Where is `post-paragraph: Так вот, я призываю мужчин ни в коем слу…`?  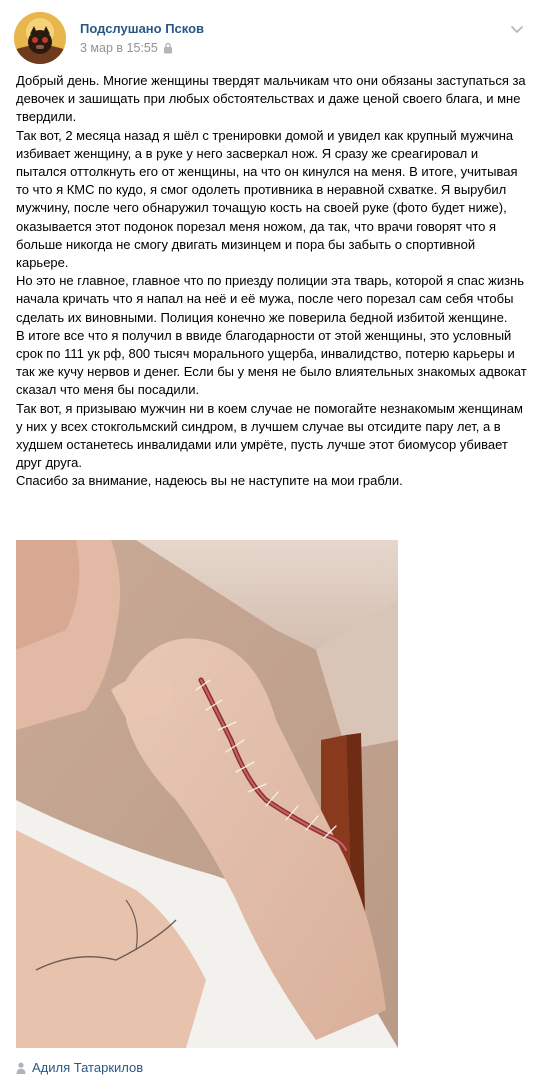 post-paragraph: Так вот, я призываю мужчин ни в коем слу… is located at coordinates (269, 435).